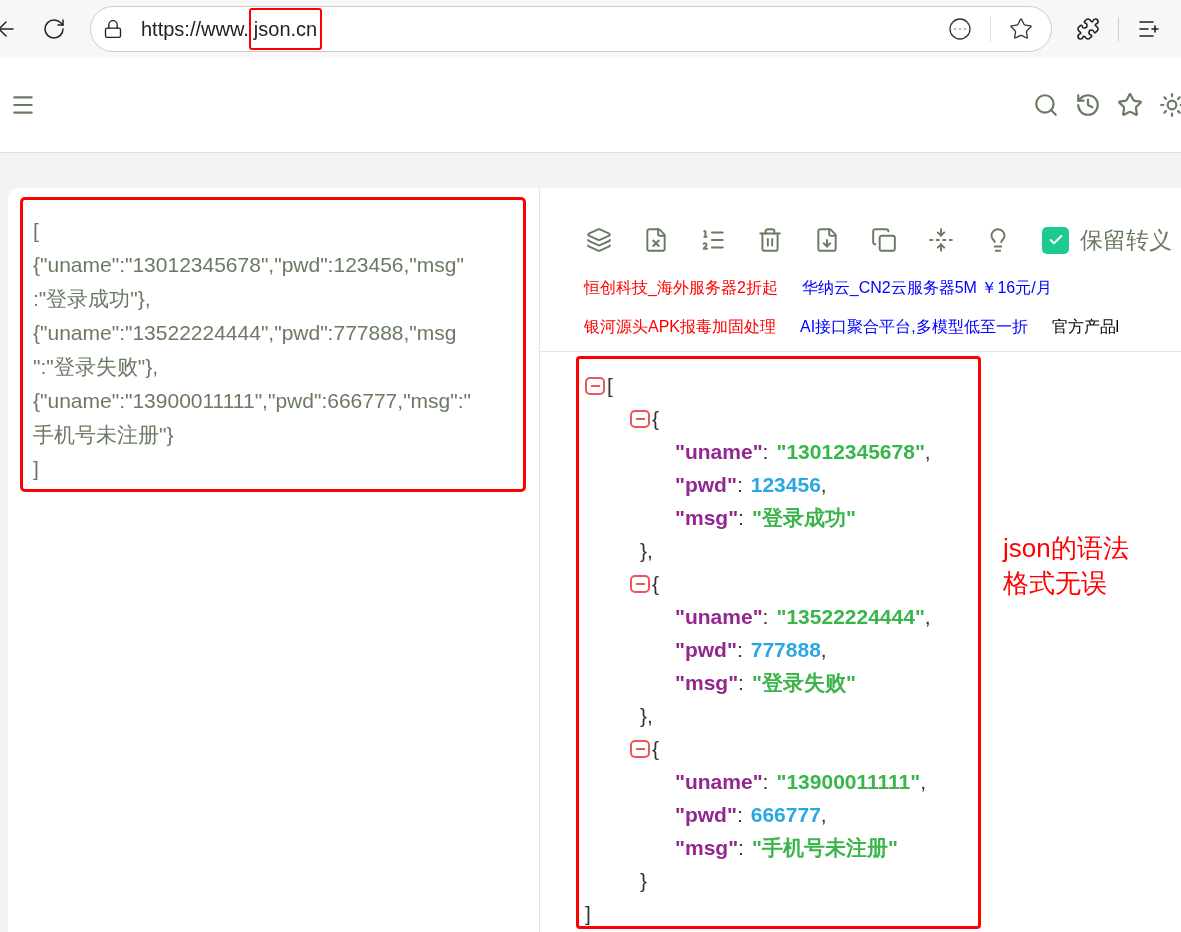 The height and width of the screenshot is (932, 1181). What do you see at coordinates (599, 240) in the screenshot?
I see `layers-download-icon` at bounding box center [599, 240].